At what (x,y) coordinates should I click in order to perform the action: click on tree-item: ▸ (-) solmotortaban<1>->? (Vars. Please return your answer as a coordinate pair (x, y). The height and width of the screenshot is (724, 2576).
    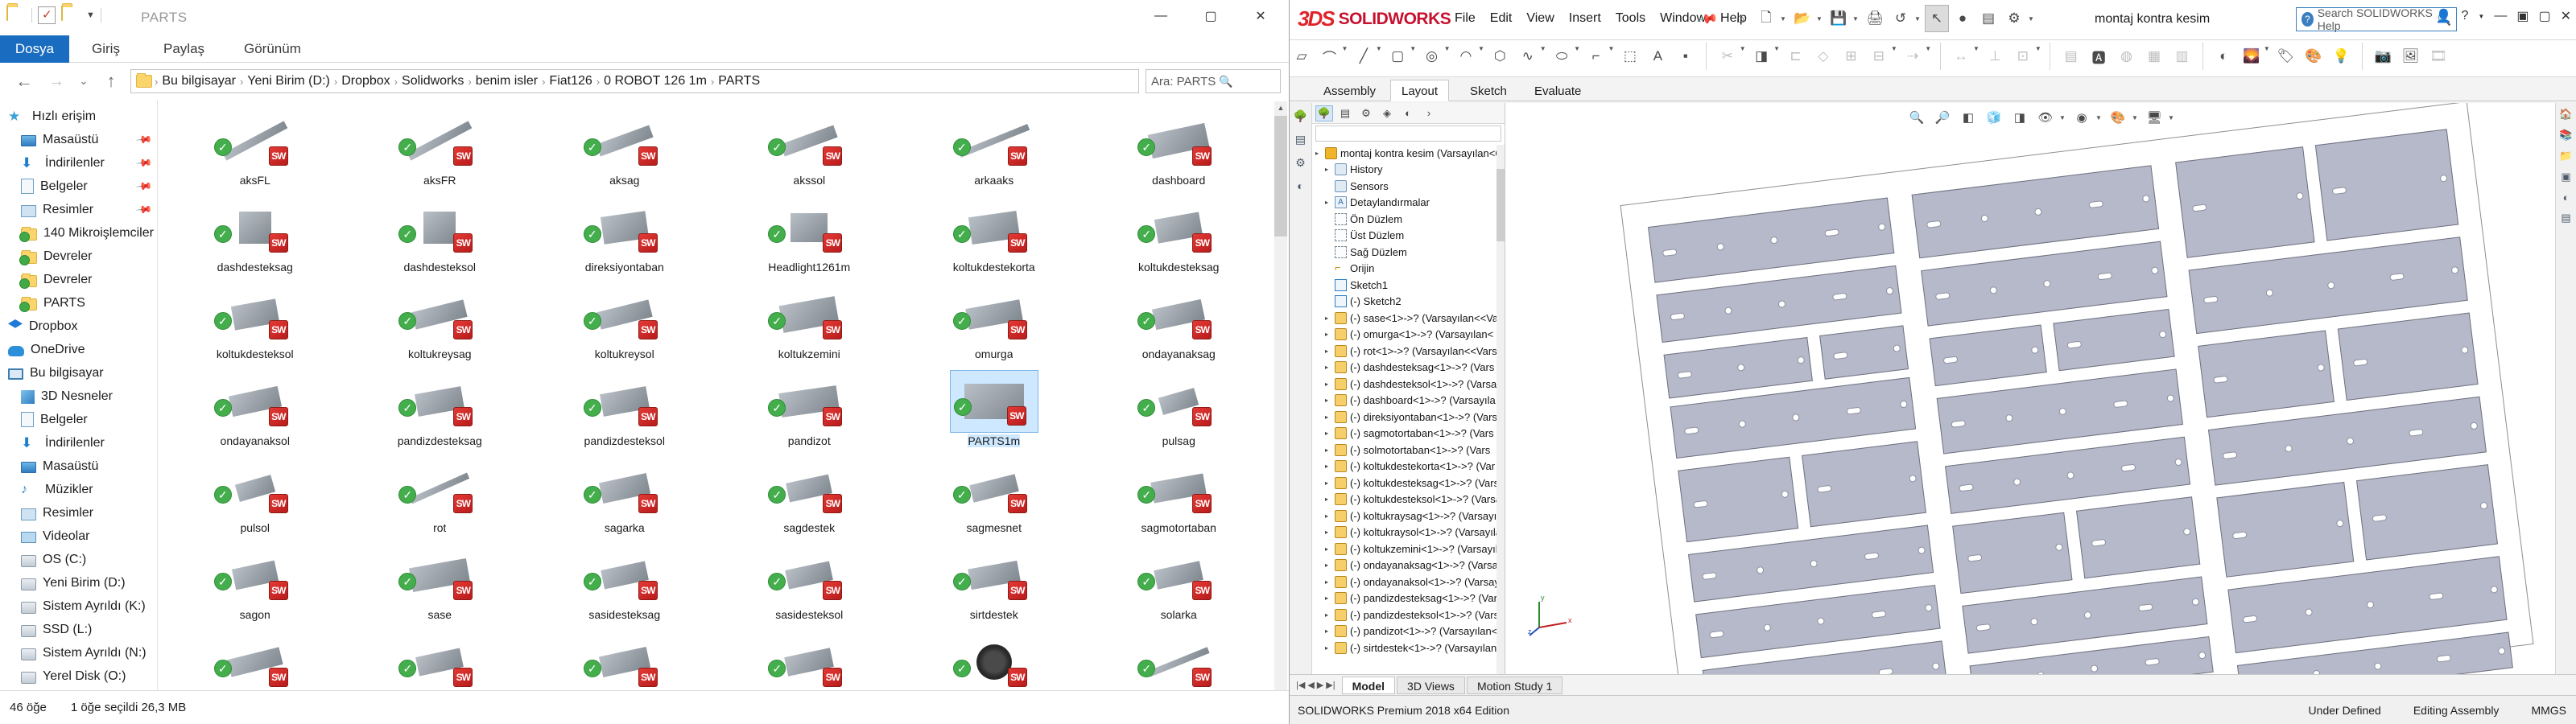
    Looking at the image, I should click on (1404, 450).